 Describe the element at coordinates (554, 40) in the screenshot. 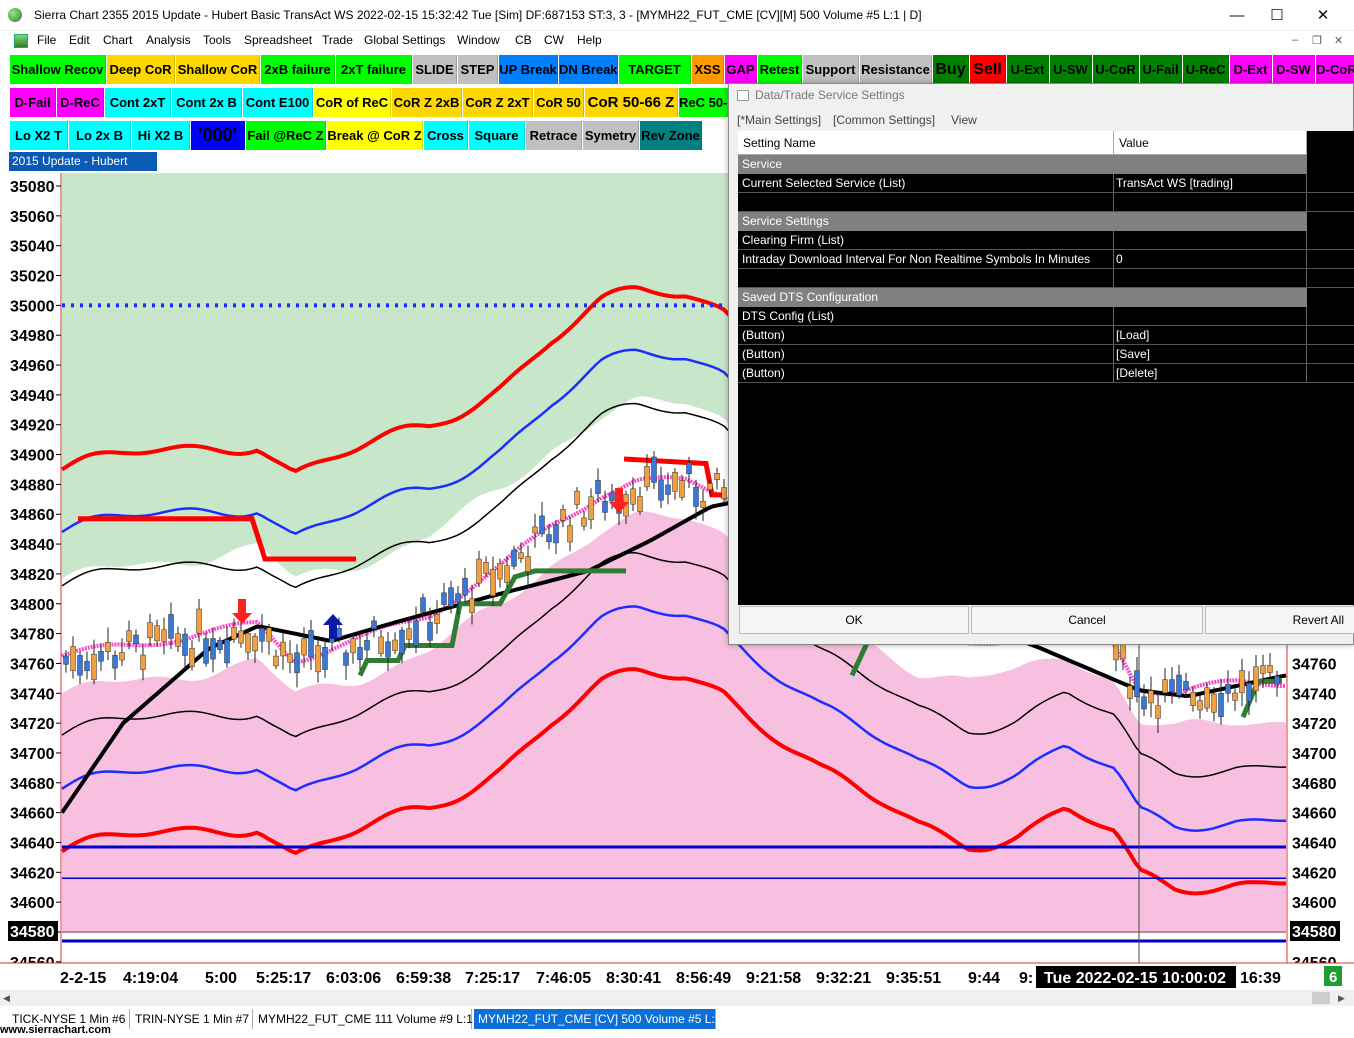

I see `menu-cw: CW` at that location.